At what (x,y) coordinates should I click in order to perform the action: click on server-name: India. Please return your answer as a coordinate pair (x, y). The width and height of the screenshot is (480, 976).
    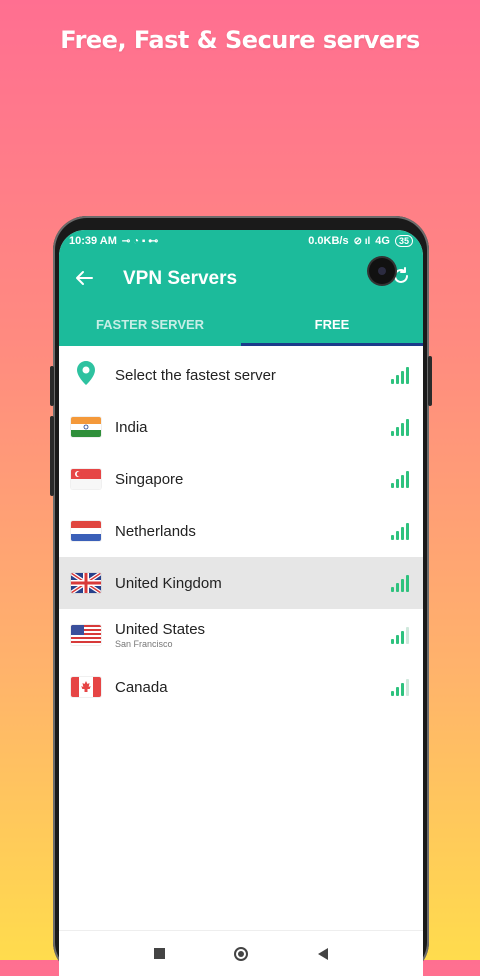
    Looking at the image, I should click on (131, 427).